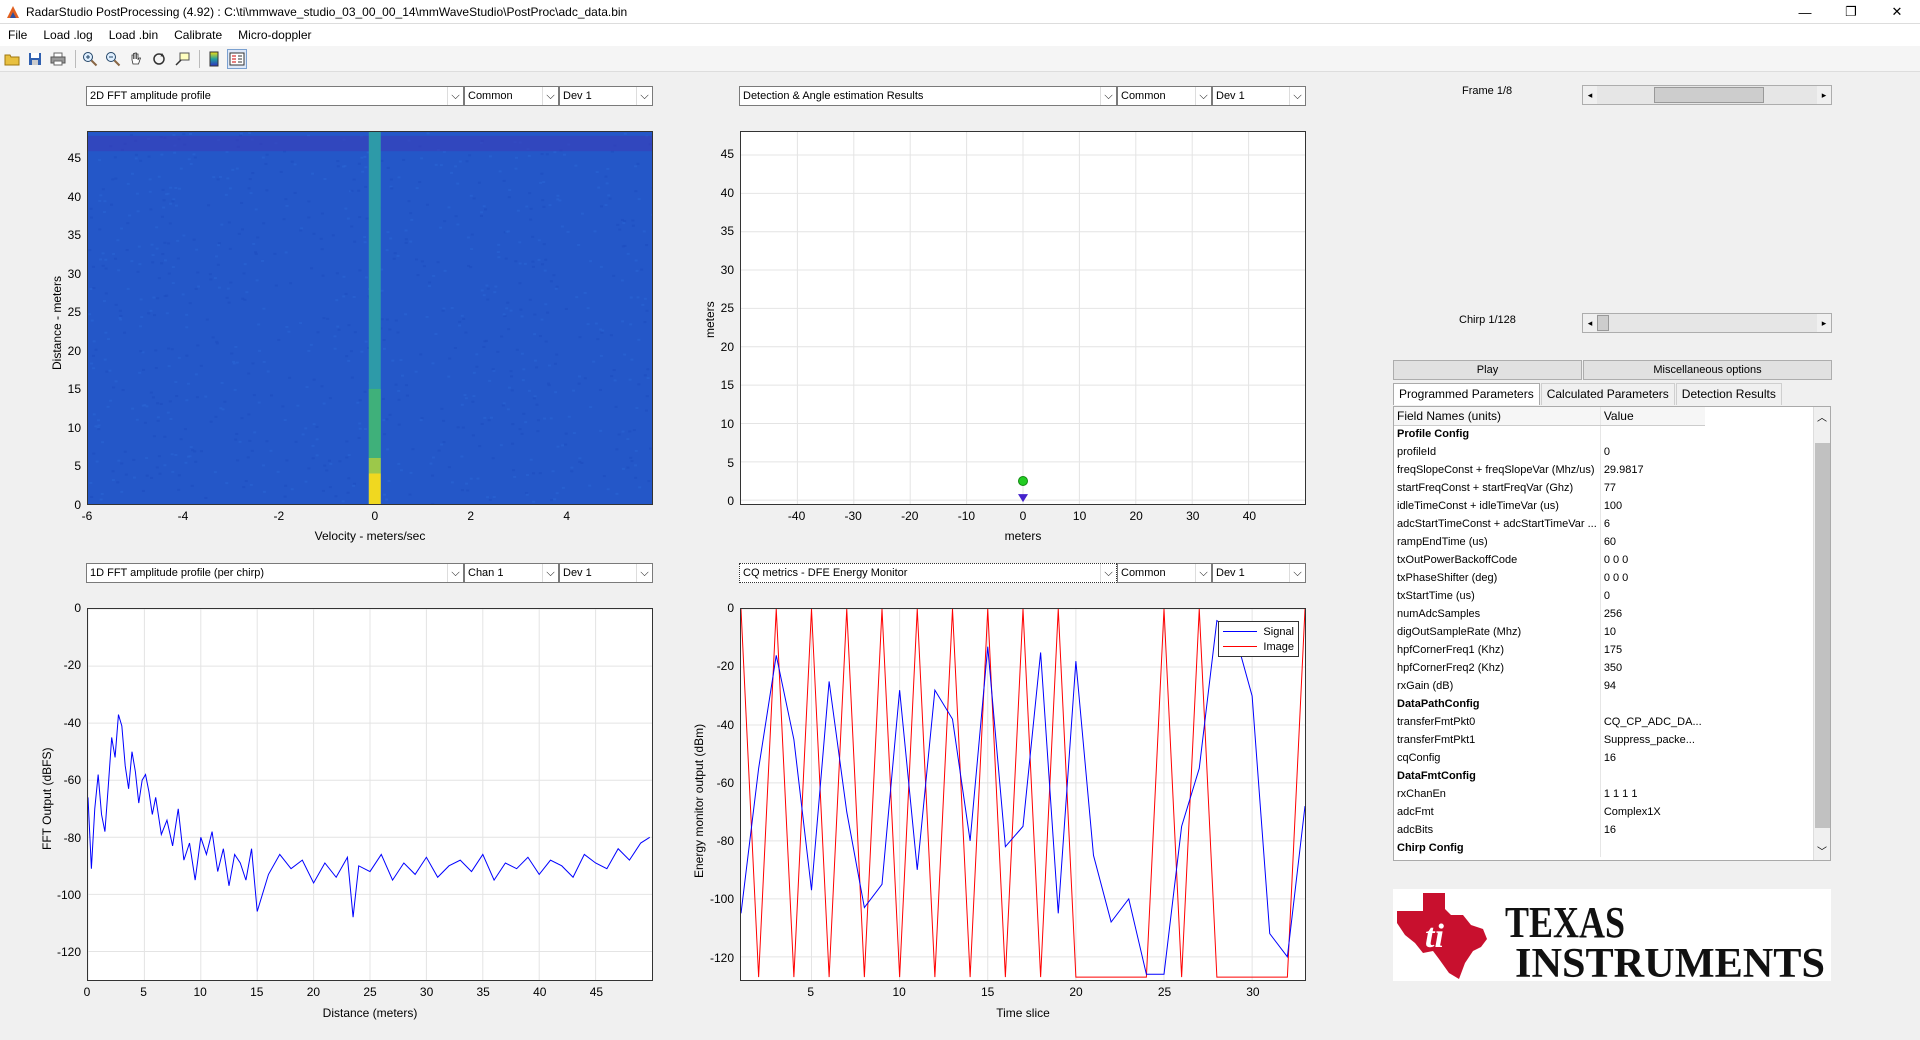 The image size is (1920, 1040). I want to click on menu-calibrate: Calibrate, so click(198, 35).